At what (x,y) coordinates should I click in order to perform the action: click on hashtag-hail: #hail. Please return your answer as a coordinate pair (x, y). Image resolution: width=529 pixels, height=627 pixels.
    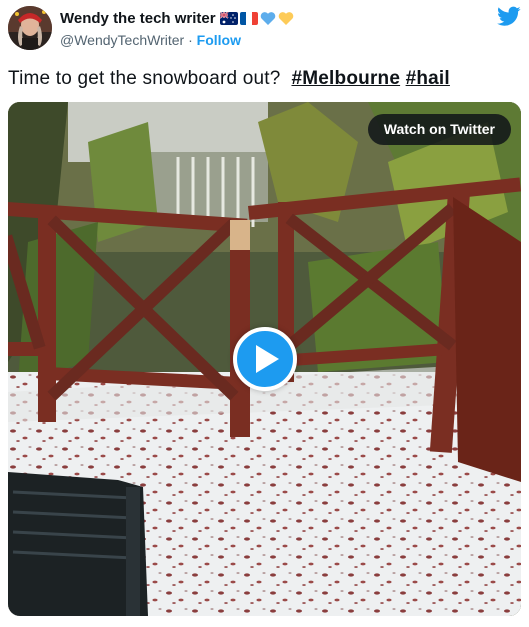
    Looking at the image, I should click on (428, 78).